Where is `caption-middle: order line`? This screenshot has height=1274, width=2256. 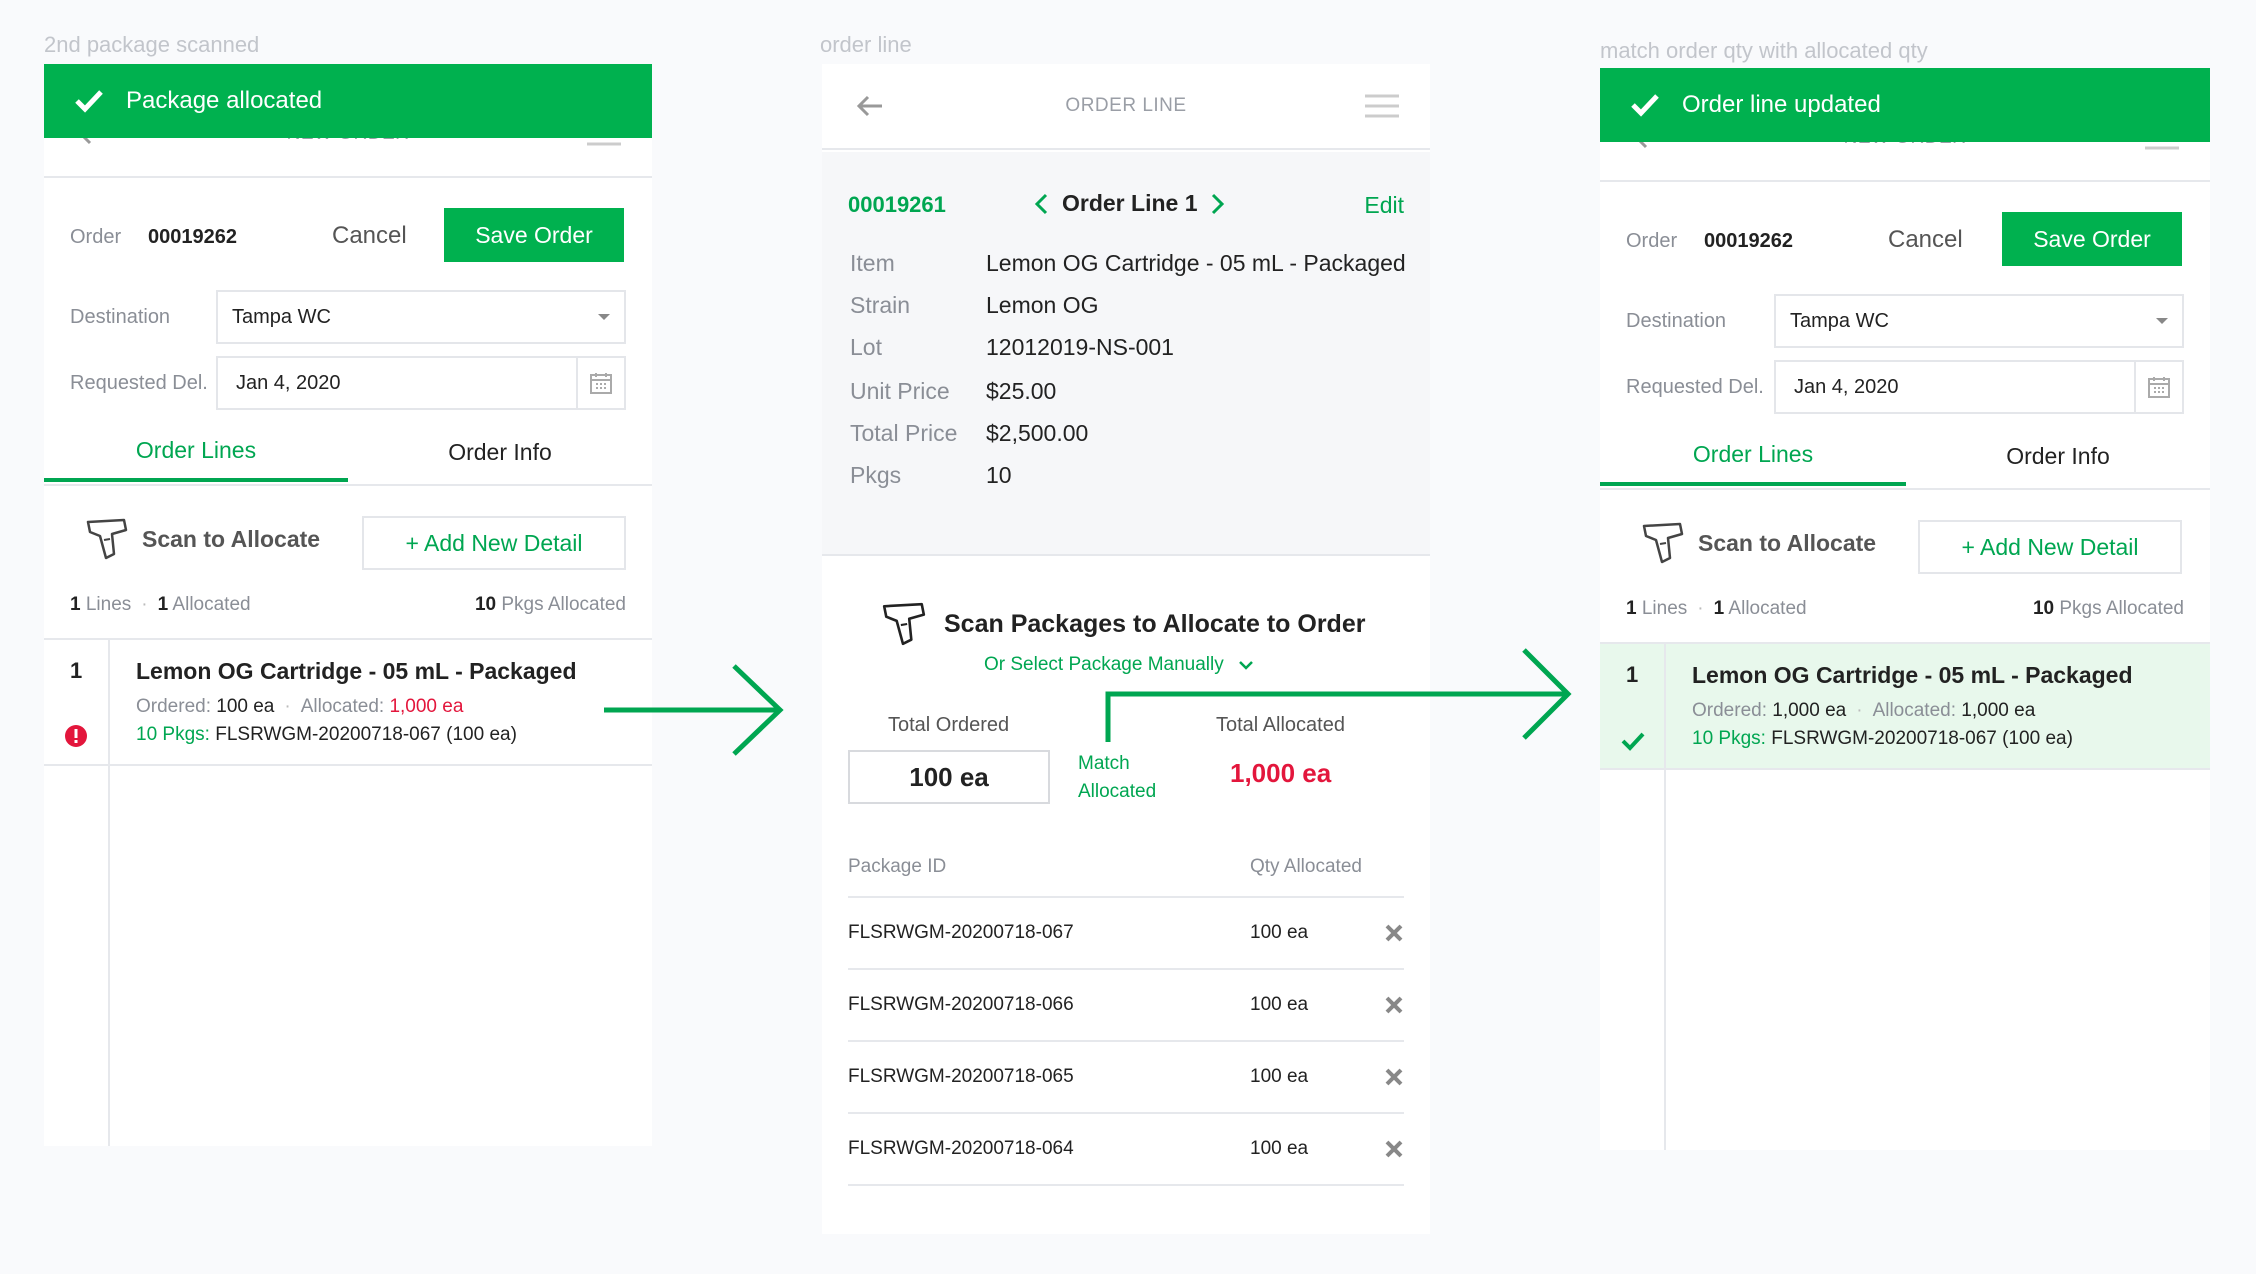 caption-middle: order line is located at coordinates (866, 44).